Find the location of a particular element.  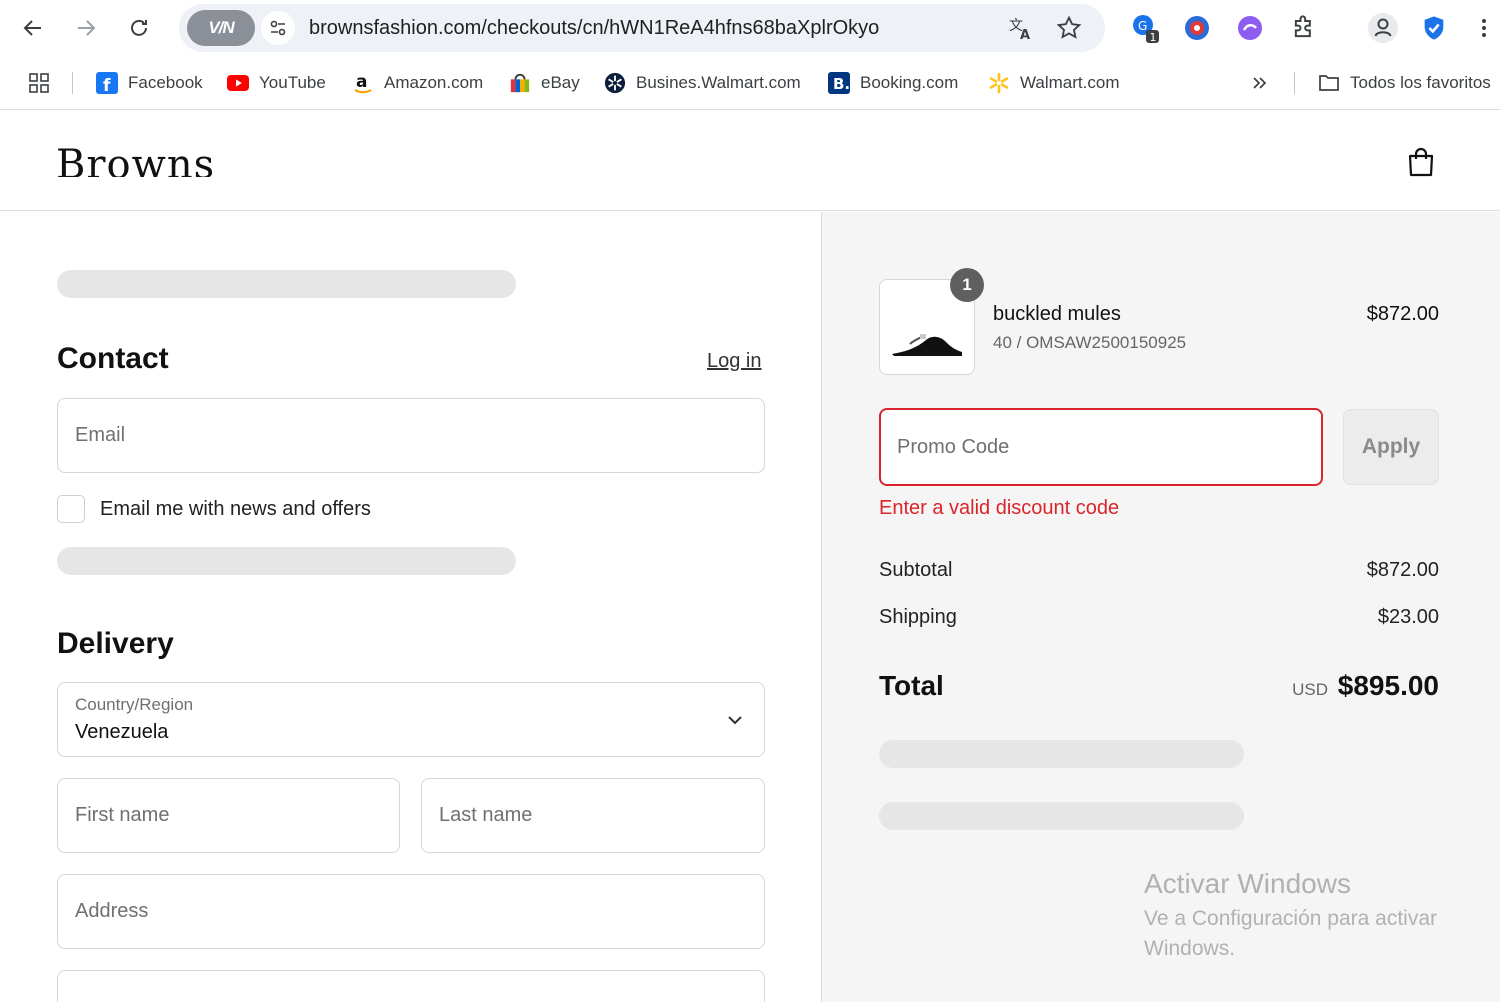

email-field is located at coordinates (411, 435).